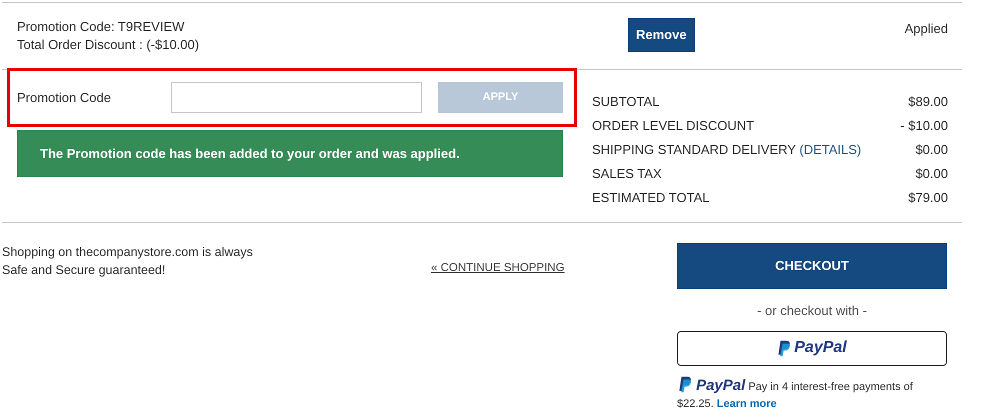 This screenshot has width=983, height=417. What do you see at coordinates (926, 29) in the screenshot?
I see `promotion-status: Applied` at bounding box center [926, 29].